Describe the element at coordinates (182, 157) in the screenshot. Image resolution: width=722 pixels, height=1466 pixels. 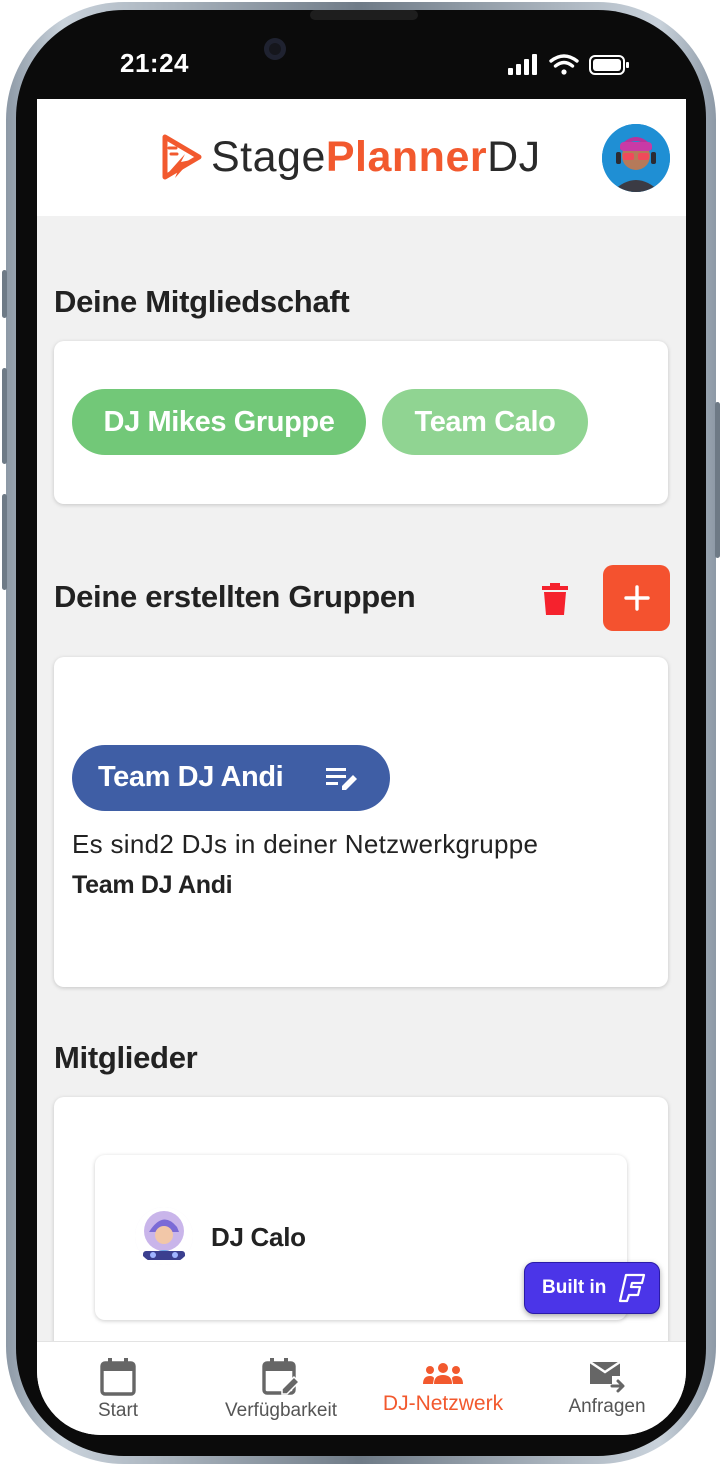
I see `play-logo-icon` at that location.